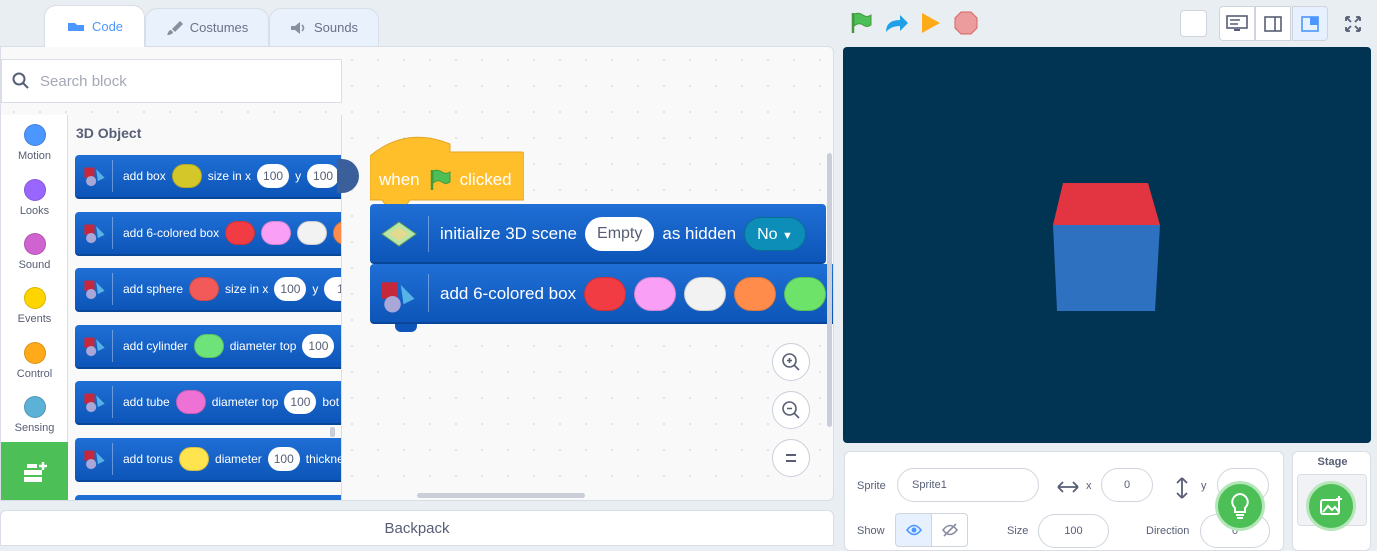  Describe the element at coordinates (34, 198) in the screenshot. I see `category-looks: Looks` at that location.